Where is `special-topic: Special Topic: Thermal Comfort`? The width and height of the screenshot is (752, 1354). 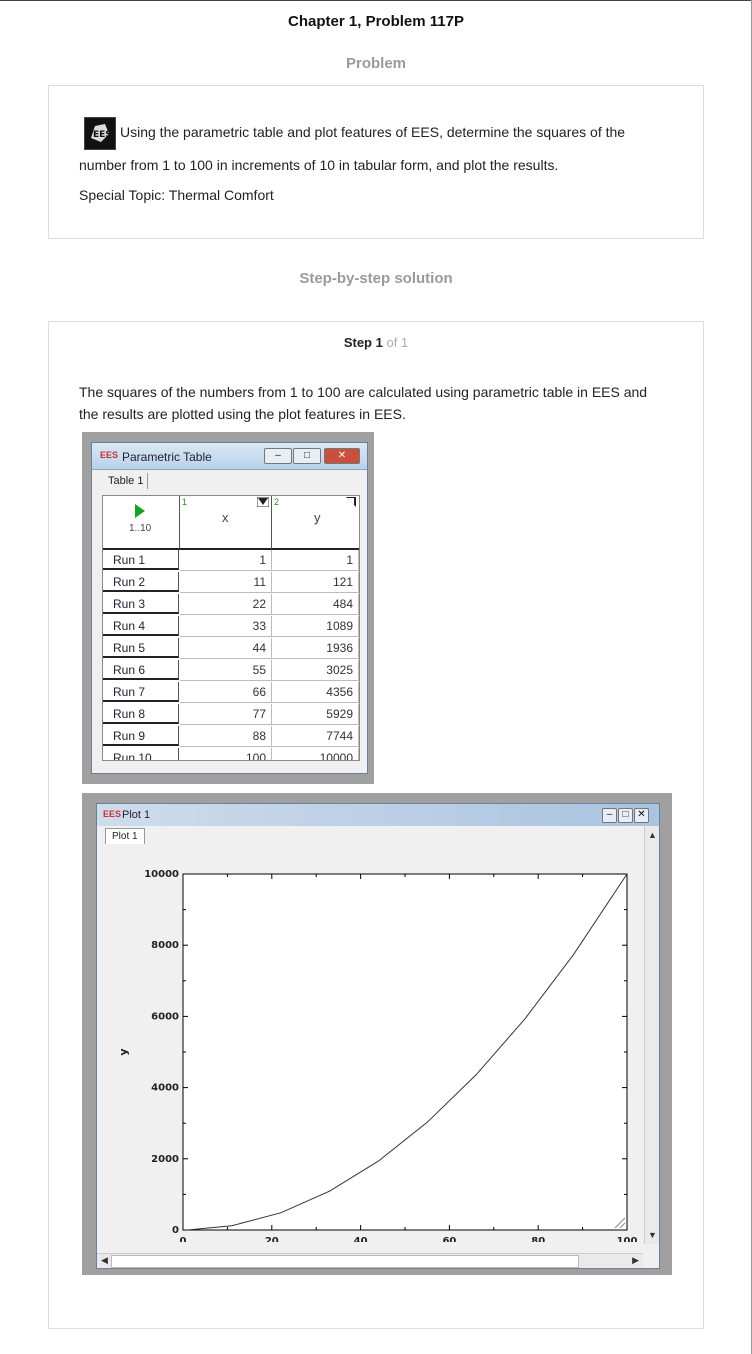 special-topic: Special Topic: Thermal Comfort is located at coordinates (176, 195).